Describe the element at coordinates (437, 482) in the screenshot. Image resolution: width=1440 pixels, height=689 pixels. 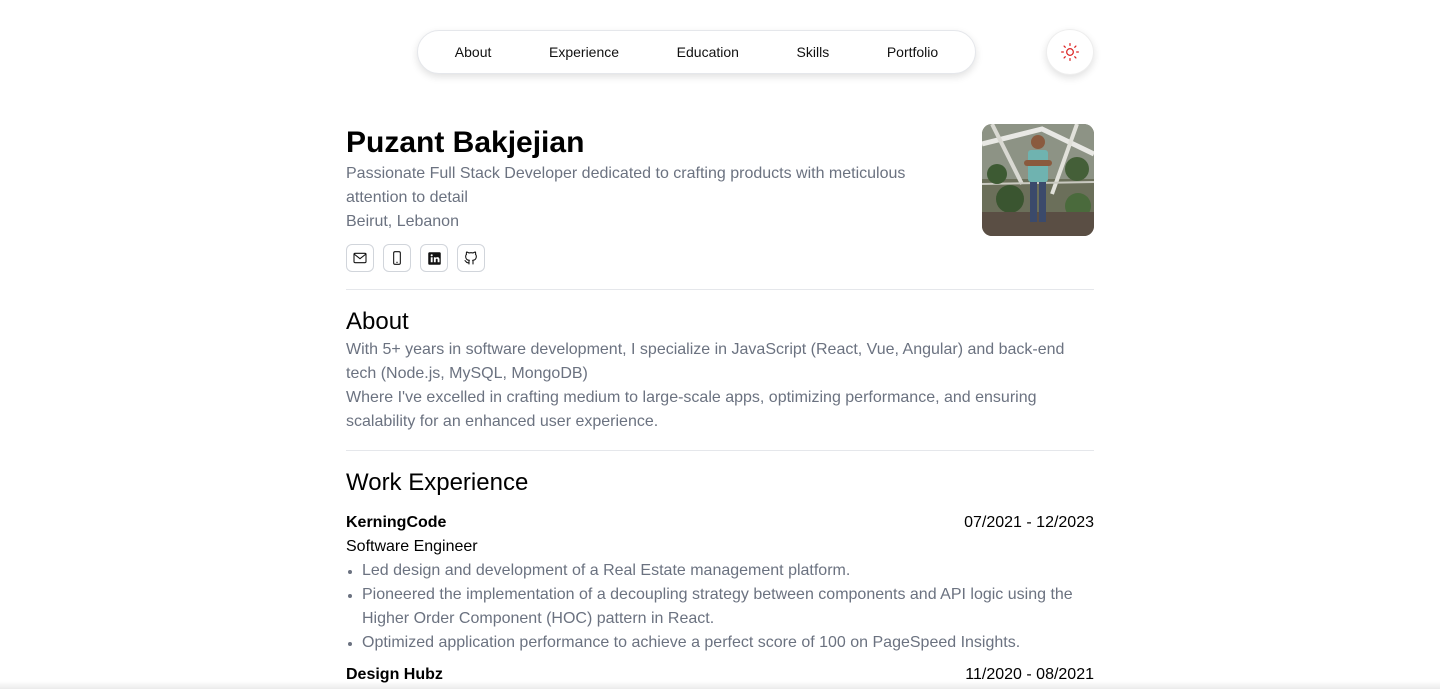
I see `work-title: Work Experience` at that location.